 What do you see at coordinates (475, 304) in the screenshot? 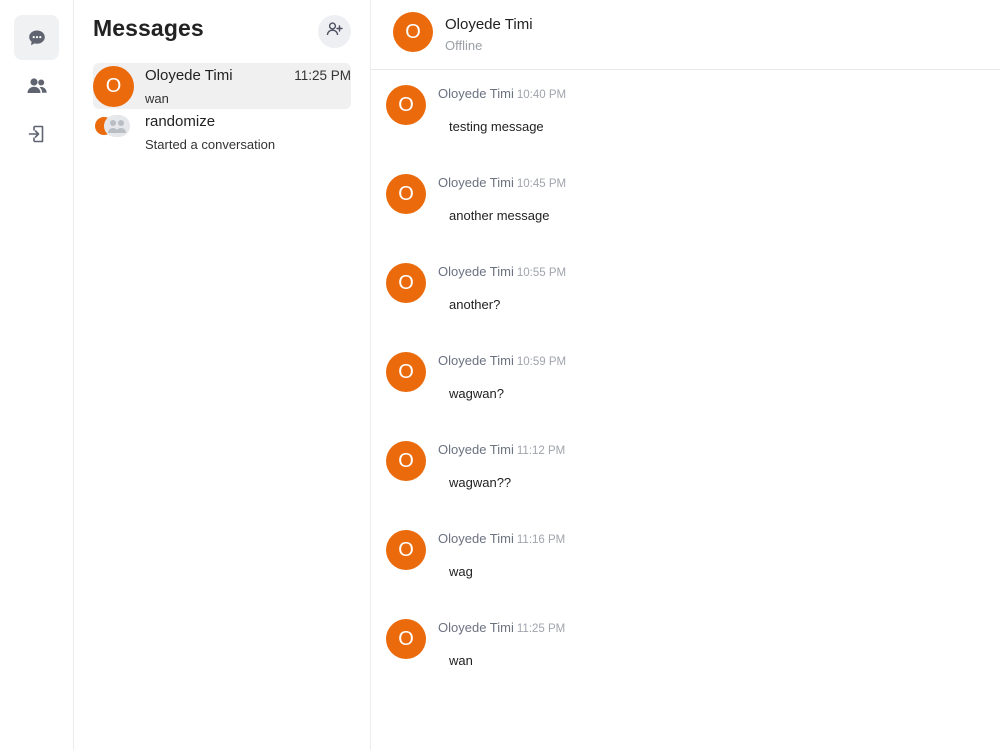
I see `message-text: another?` at bounding box center [475, 304].